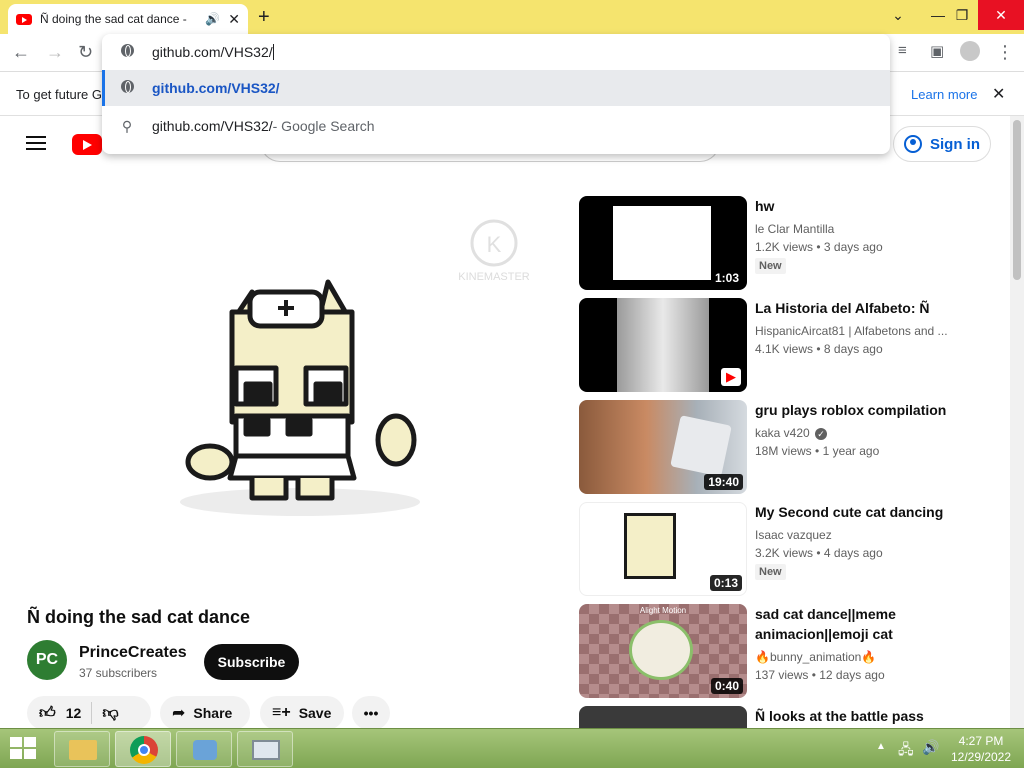  I want to click on close-window-button: ✕, so click(1001, 15).